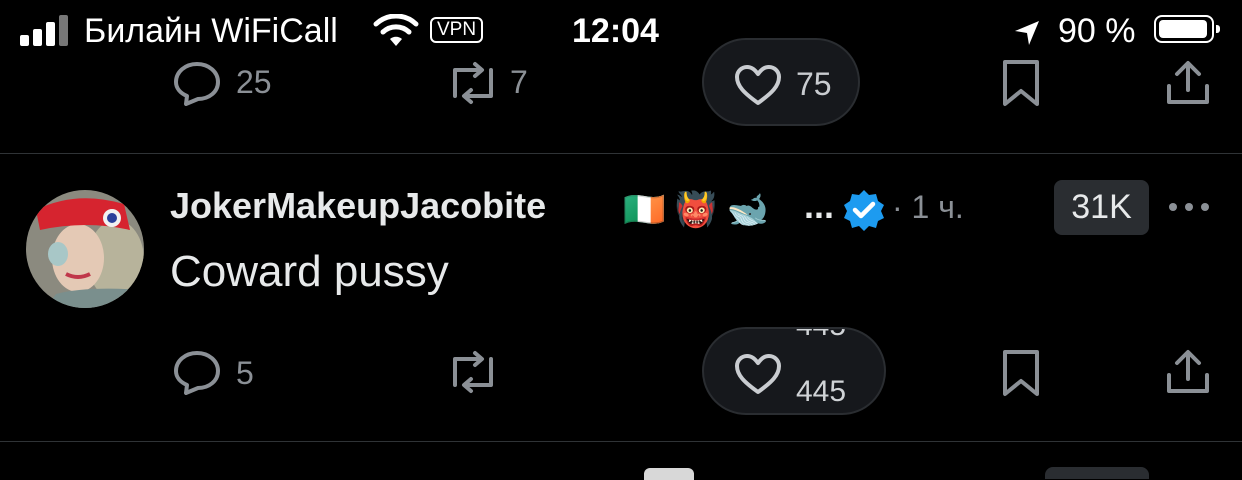  I want to click on location-arrow-icon, so click(1027, 33).